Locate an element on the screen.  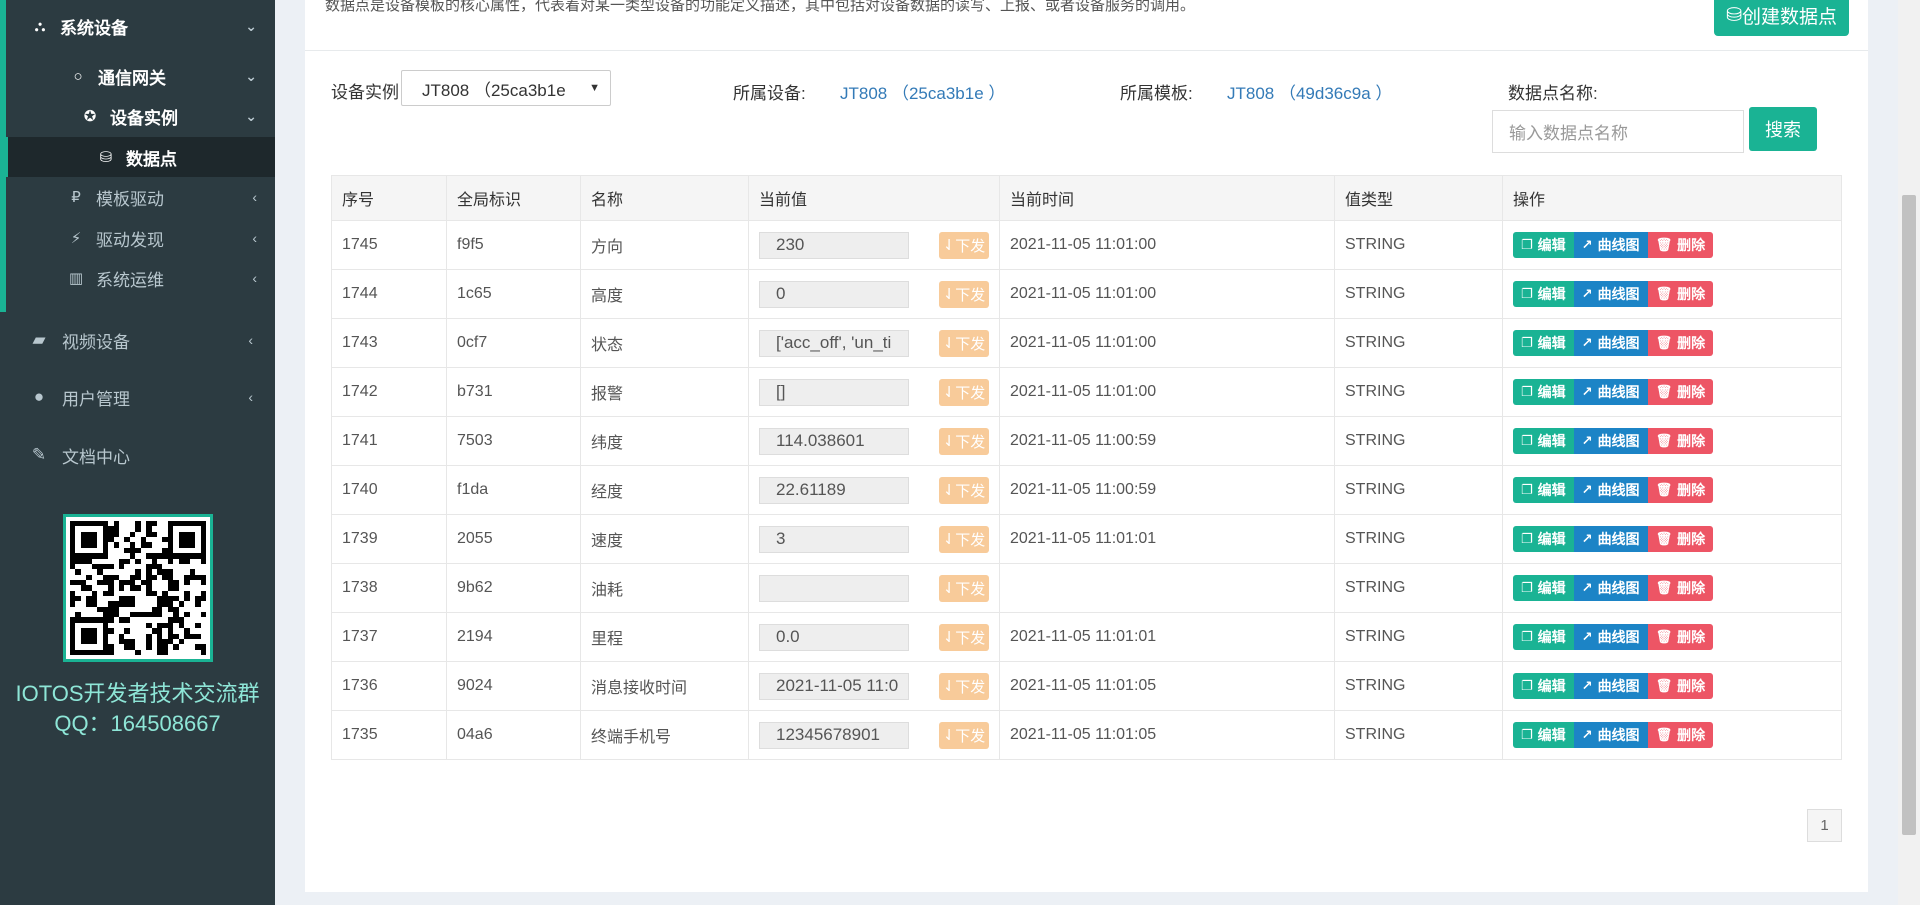
sidebar-item-ops: ▥ 系统运维 ‹ is located at coordinates (170, 278).